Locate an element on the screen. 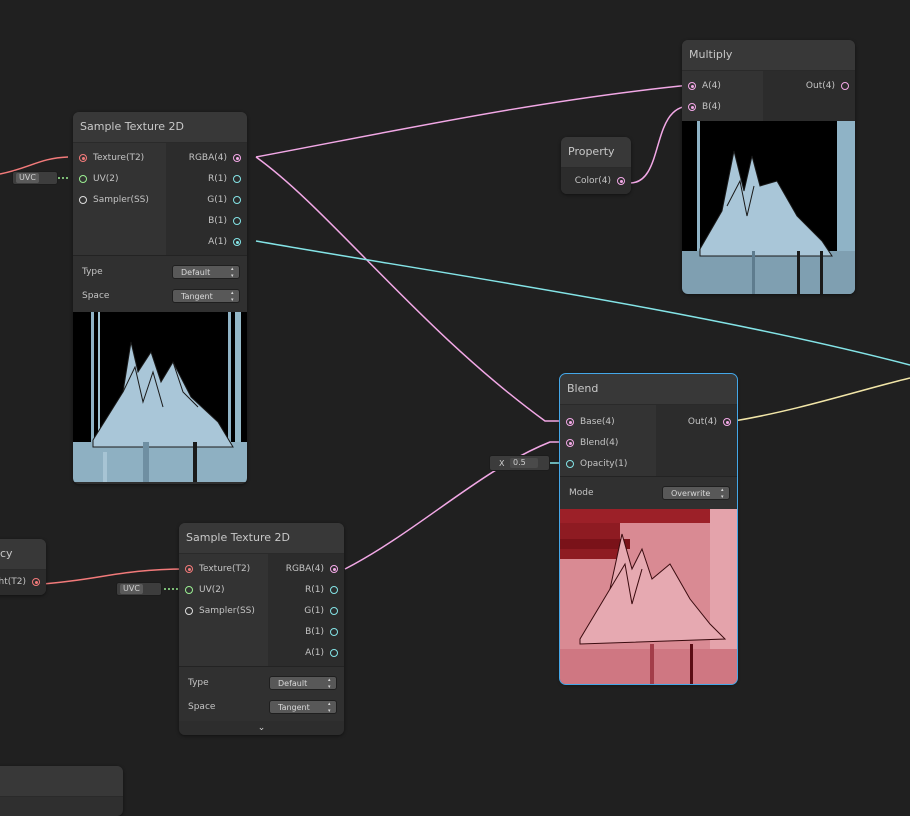 This screenshot has height=816, width=910. port-label: Sampler(SS) is located at coordinates (121, 200).